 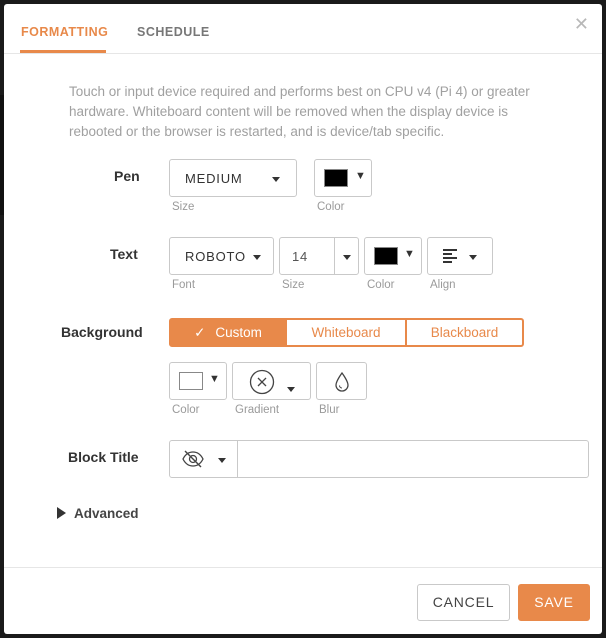 I want to click on pen-color-swatch, so click(x=336, y=178).